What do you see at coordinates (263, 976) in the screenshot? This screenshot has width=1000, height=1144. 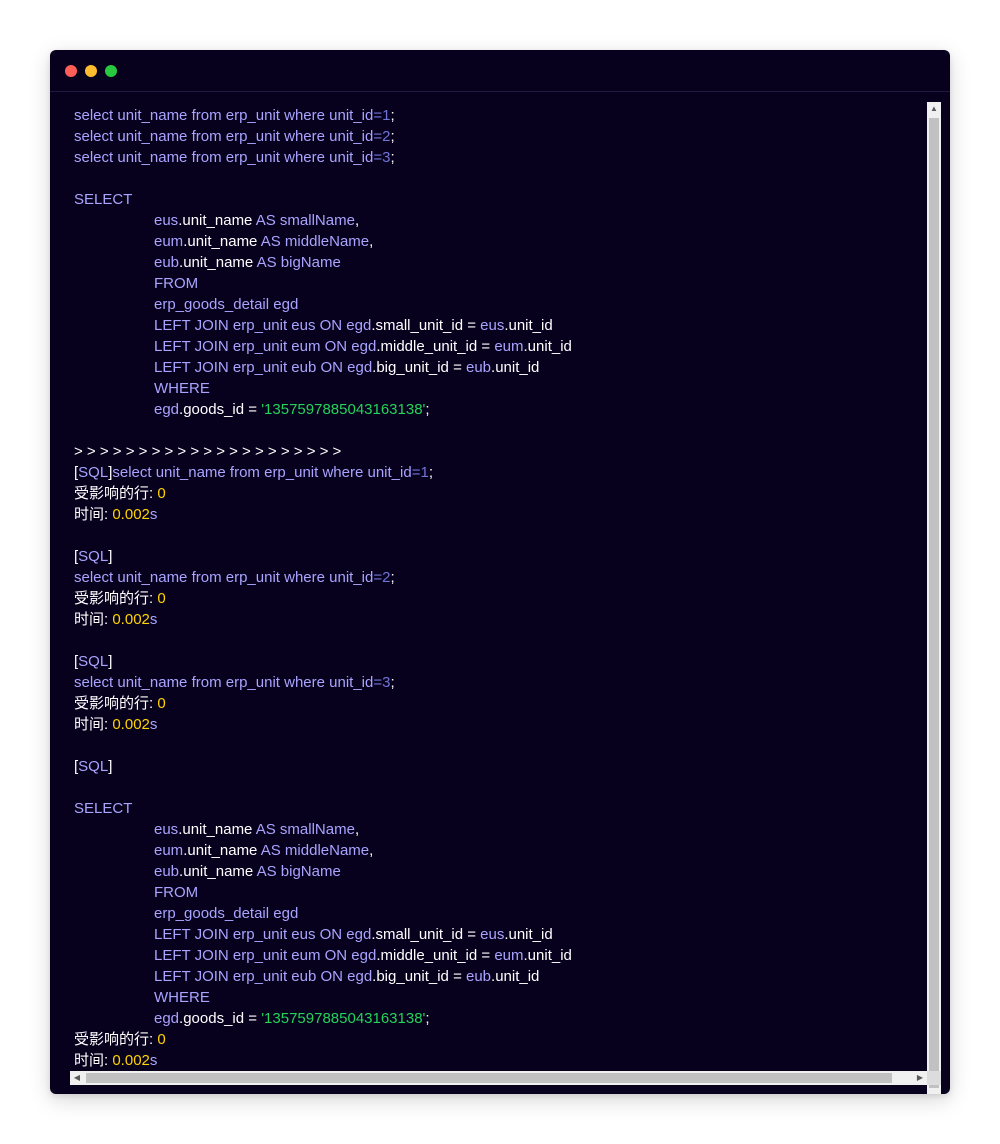 I see `code-token: LEFT JOIN erp_unit eub ON egd` at bounding box center [263, 976].